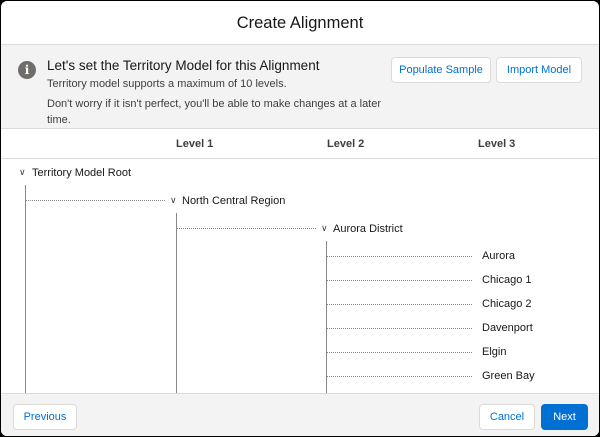 The height and width of the screenshot is (437, 600). What do you see at coordinates (497, 144) in the screenshot?
I see `level-3-header: Level 3` at bounding box center [497, 144].